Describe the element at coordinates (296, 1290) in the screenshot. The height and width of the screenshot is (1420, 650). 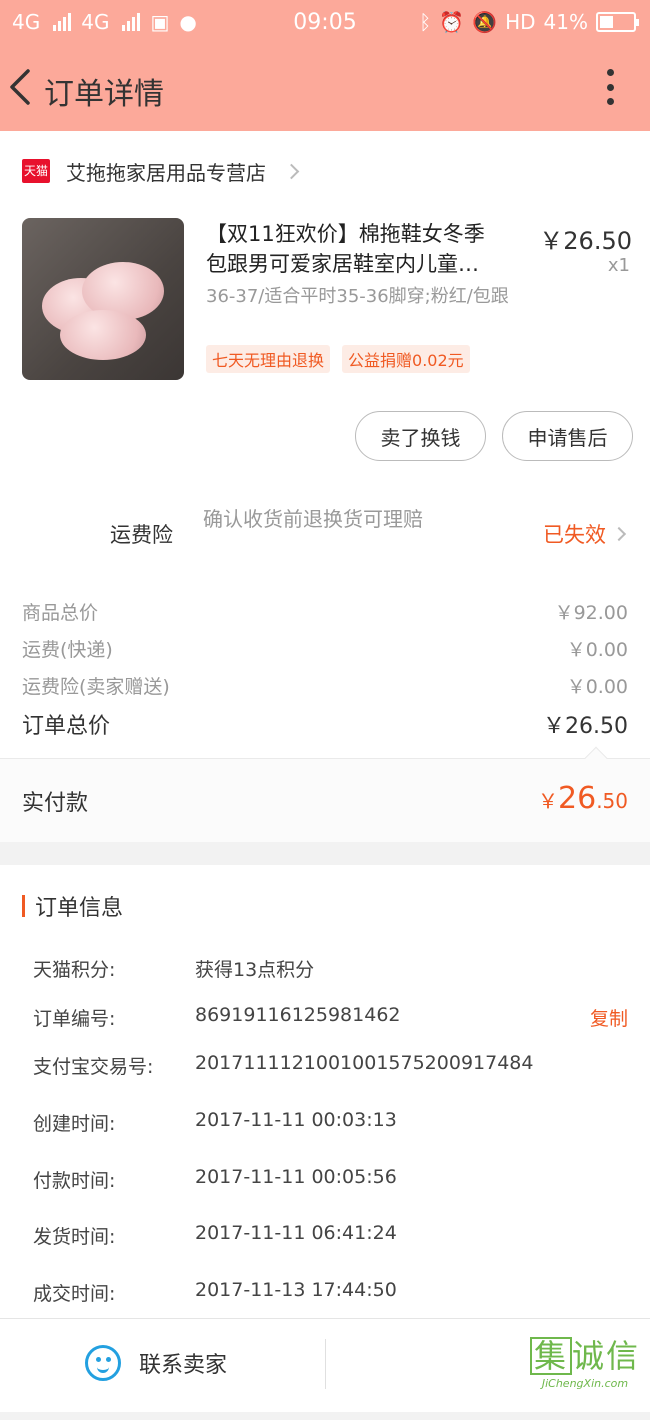
I see `info-value: 2017-11-13 17:44:50` at that location.